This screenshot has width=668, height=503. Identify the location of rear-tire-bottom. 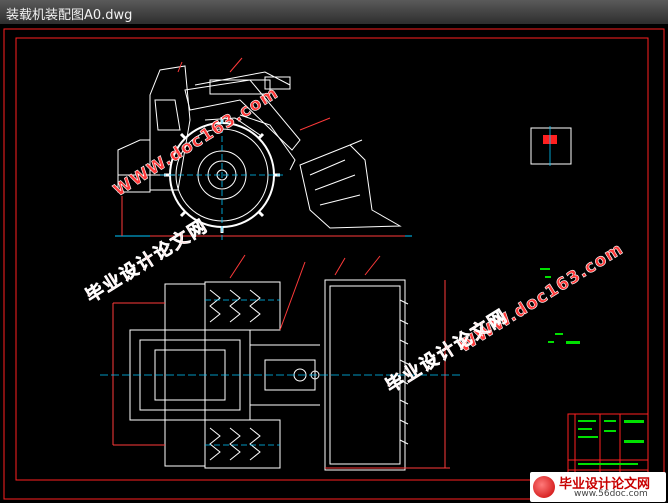
(242, 444).